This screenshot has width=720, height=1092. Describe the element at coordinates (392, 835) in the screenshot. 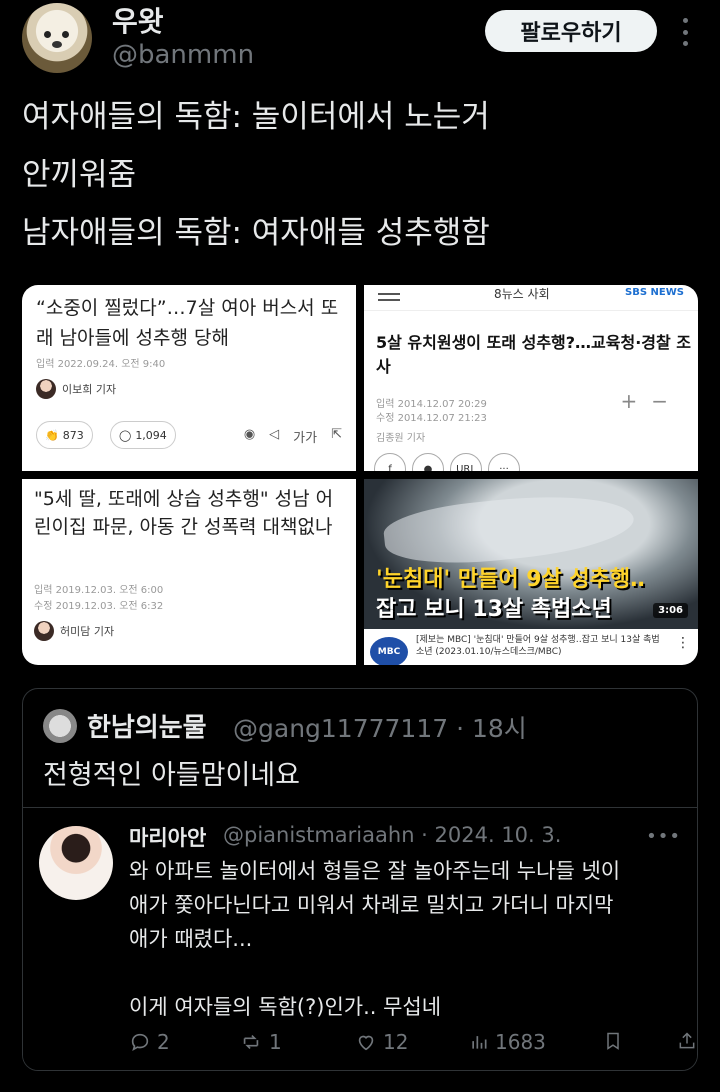

I see `inner-author-meta: @pianistmariaahn · 2024. 10. 3.` at that location.